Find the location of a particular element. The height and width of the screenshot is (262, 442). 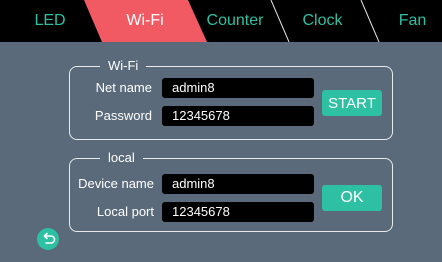

password-label: Password is located at coordinates (123, 115).